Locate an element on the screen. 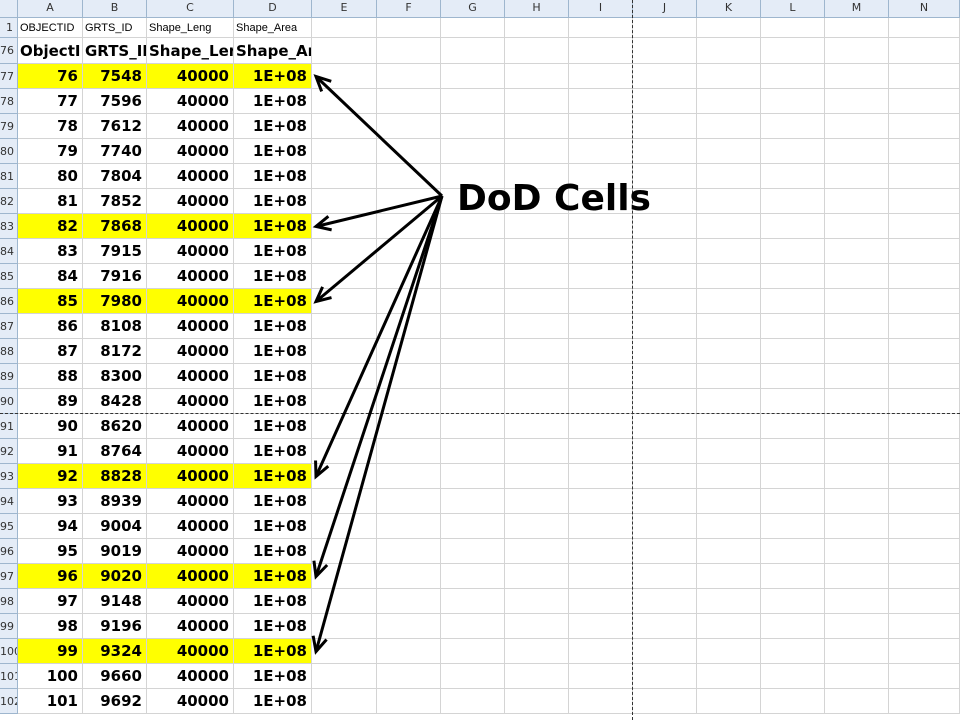 This screenshot has width=960, height=720. annotation-arrows is located at coordinates (377, 364).